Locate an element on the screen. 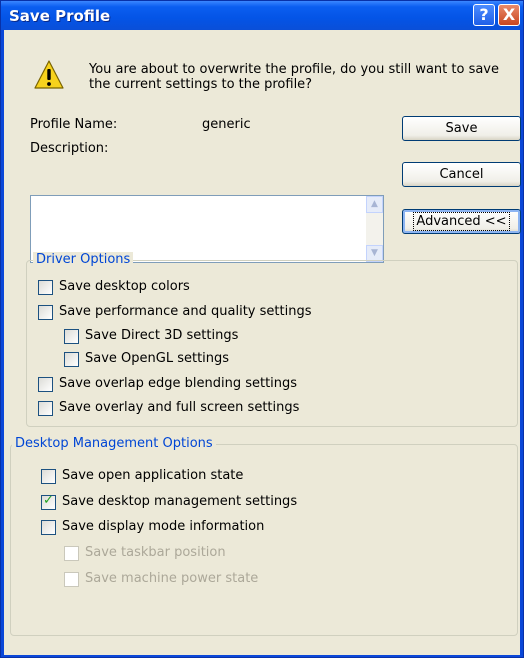 The image size is (524, 658). checkmark-icon: ✓ is located at coordinates (48, 500).